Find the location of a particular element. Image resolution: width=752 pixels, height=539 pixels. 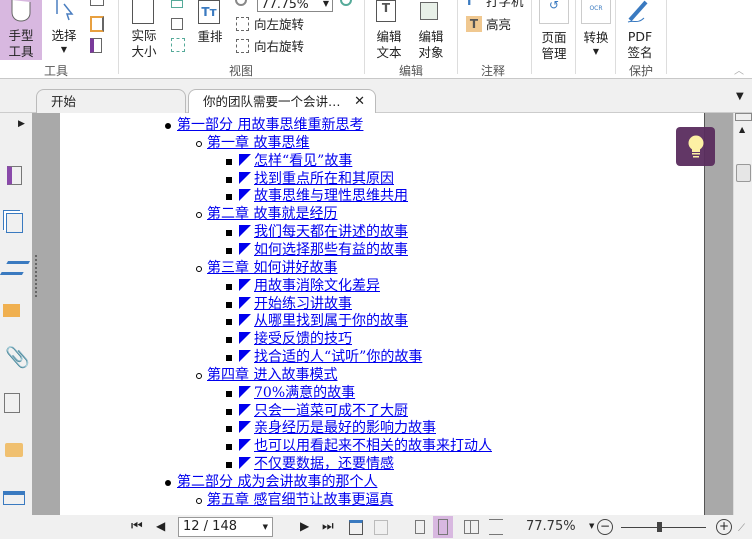

fit-visible-icon is located at coordinates (178, 45).